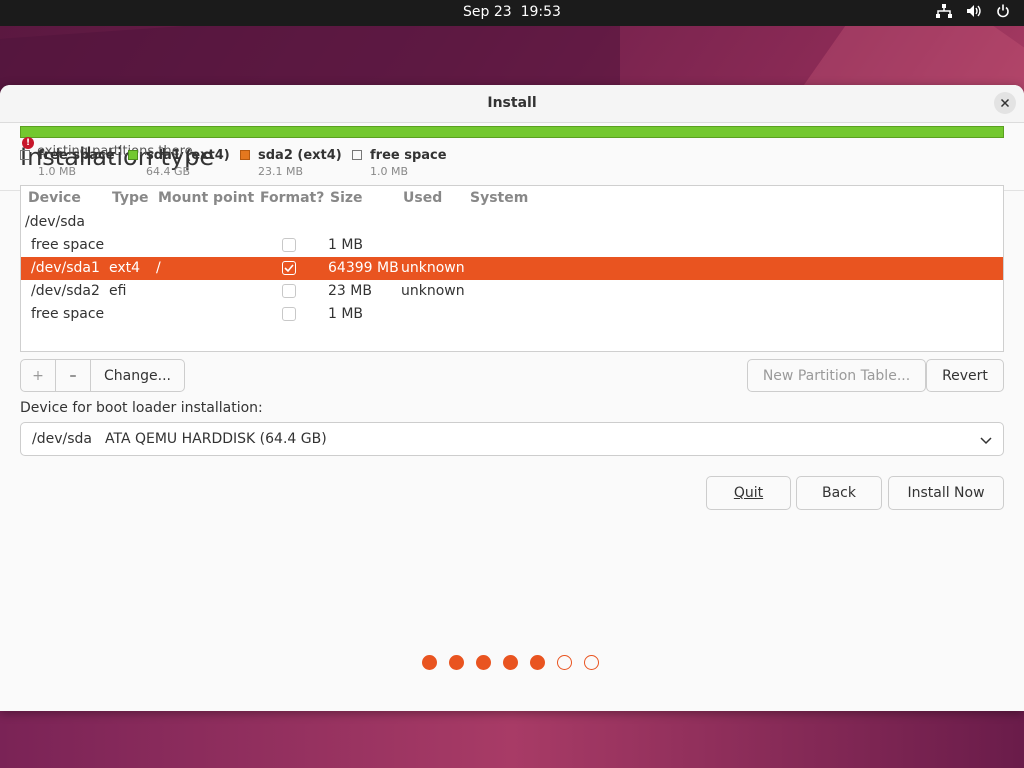  I want to click on volume-icon, so click(974, 11).